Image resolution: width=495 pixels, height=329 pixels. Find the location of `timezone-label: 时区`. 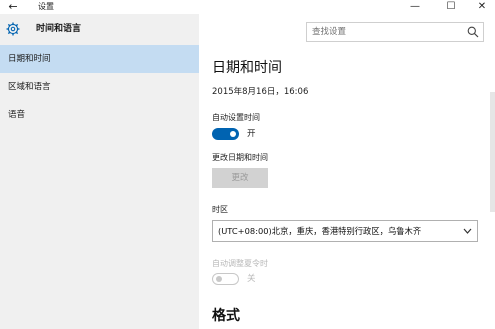

timezone-label: 时区 is located at coordinates (220, 209).